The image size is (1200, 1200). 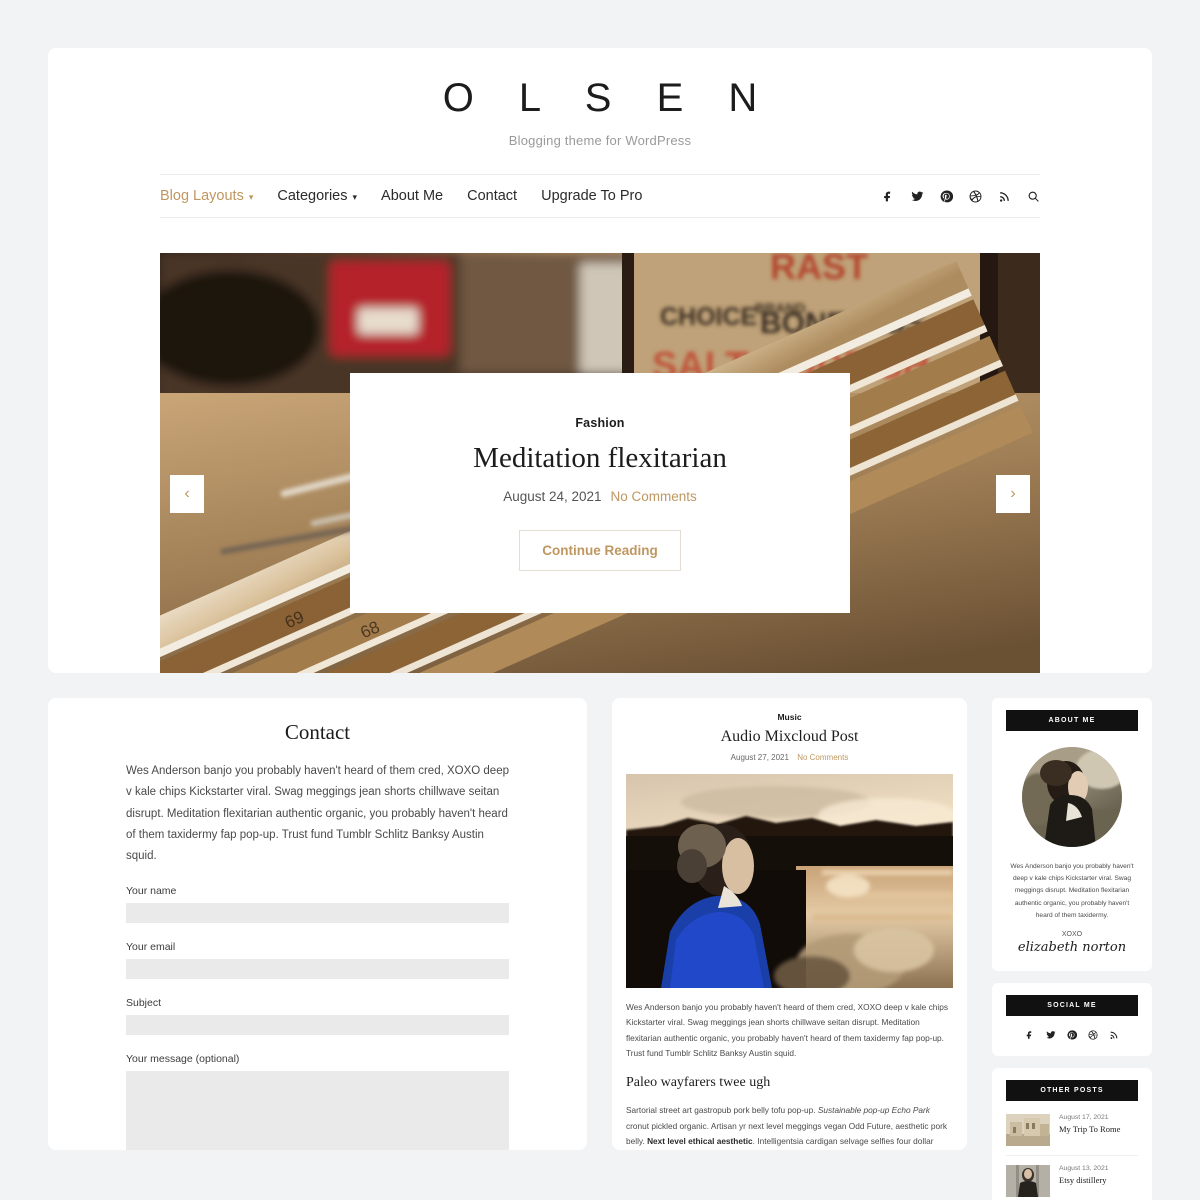 What do you see at coordinates (202, 196) in the screenshot?
I see `nav-label: Blog Layouts` at bounding box center [202, 196].